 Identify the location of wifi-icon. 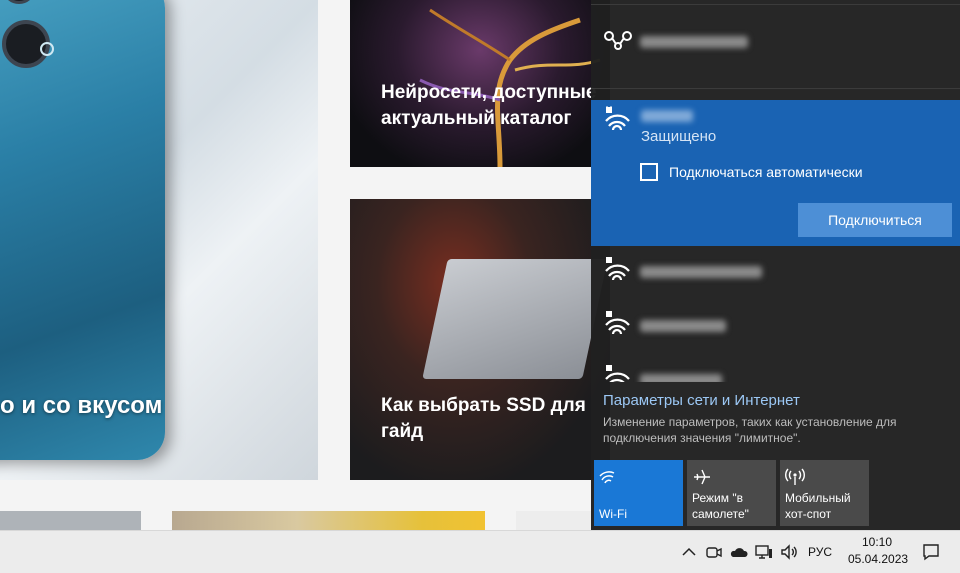
(607, 477).